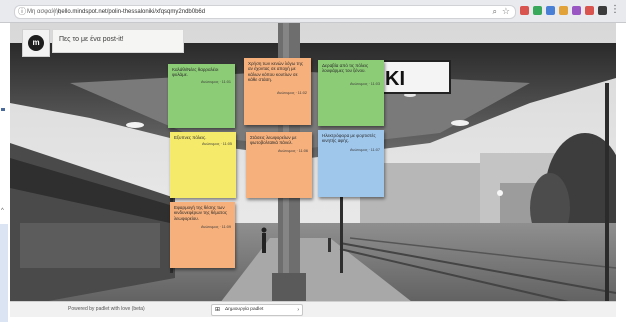 This screenshot has height=322, width=626. I want to click on create-padlet-button: ⊞ Δημιουργία padlet ›, so click(257, 310).